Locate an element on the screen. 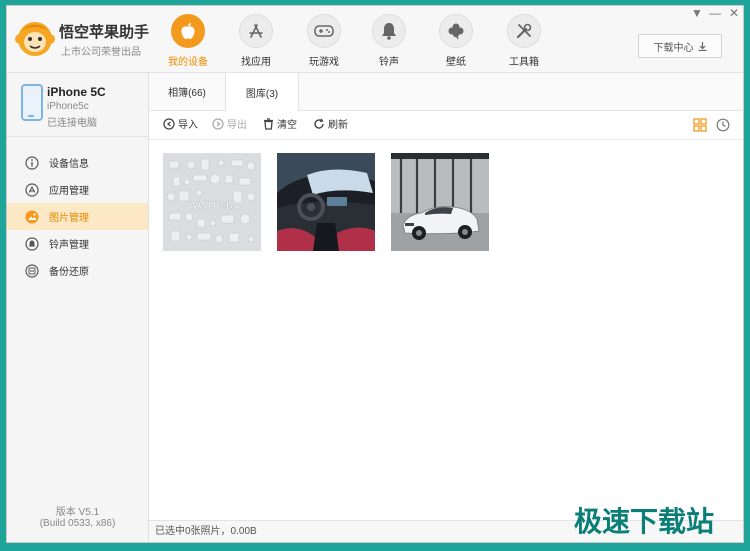 The height and width of the screenshot is (551, 750). nav-my-device: 我的设备 is located at coordinates (188, 39).